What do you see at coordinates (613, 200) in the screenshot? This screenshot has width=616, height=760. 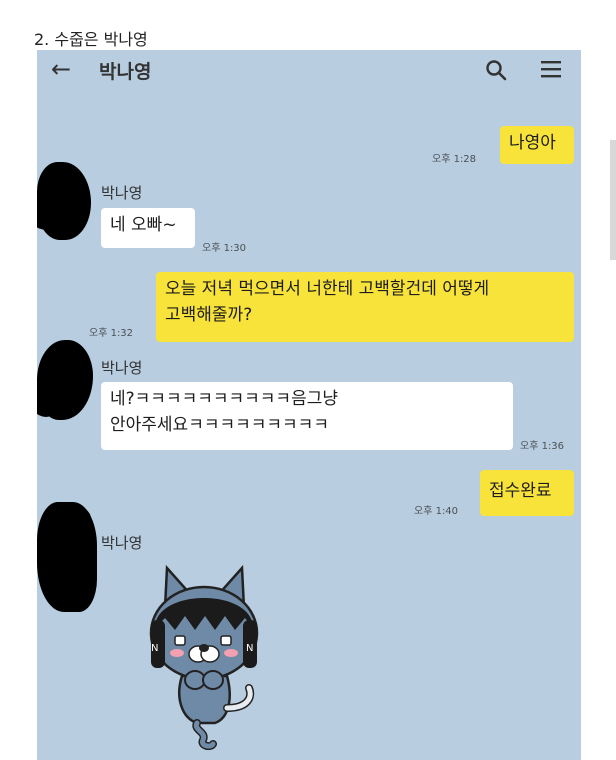 I see `side-scroll-tab` at bounding box center [613, 200].